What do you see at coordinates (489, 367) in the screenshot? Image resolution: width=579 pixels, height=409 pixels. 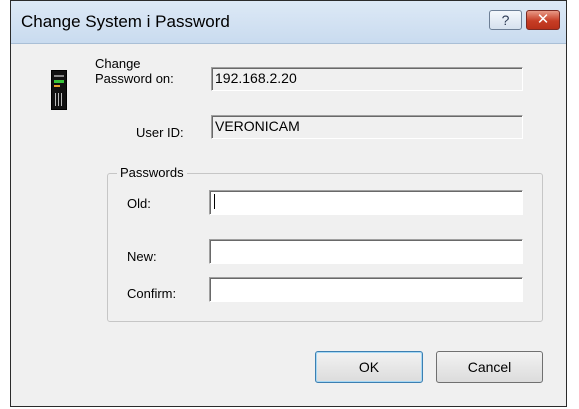 I see `cancel-button: Cancel` at bounding box center [489, 367].